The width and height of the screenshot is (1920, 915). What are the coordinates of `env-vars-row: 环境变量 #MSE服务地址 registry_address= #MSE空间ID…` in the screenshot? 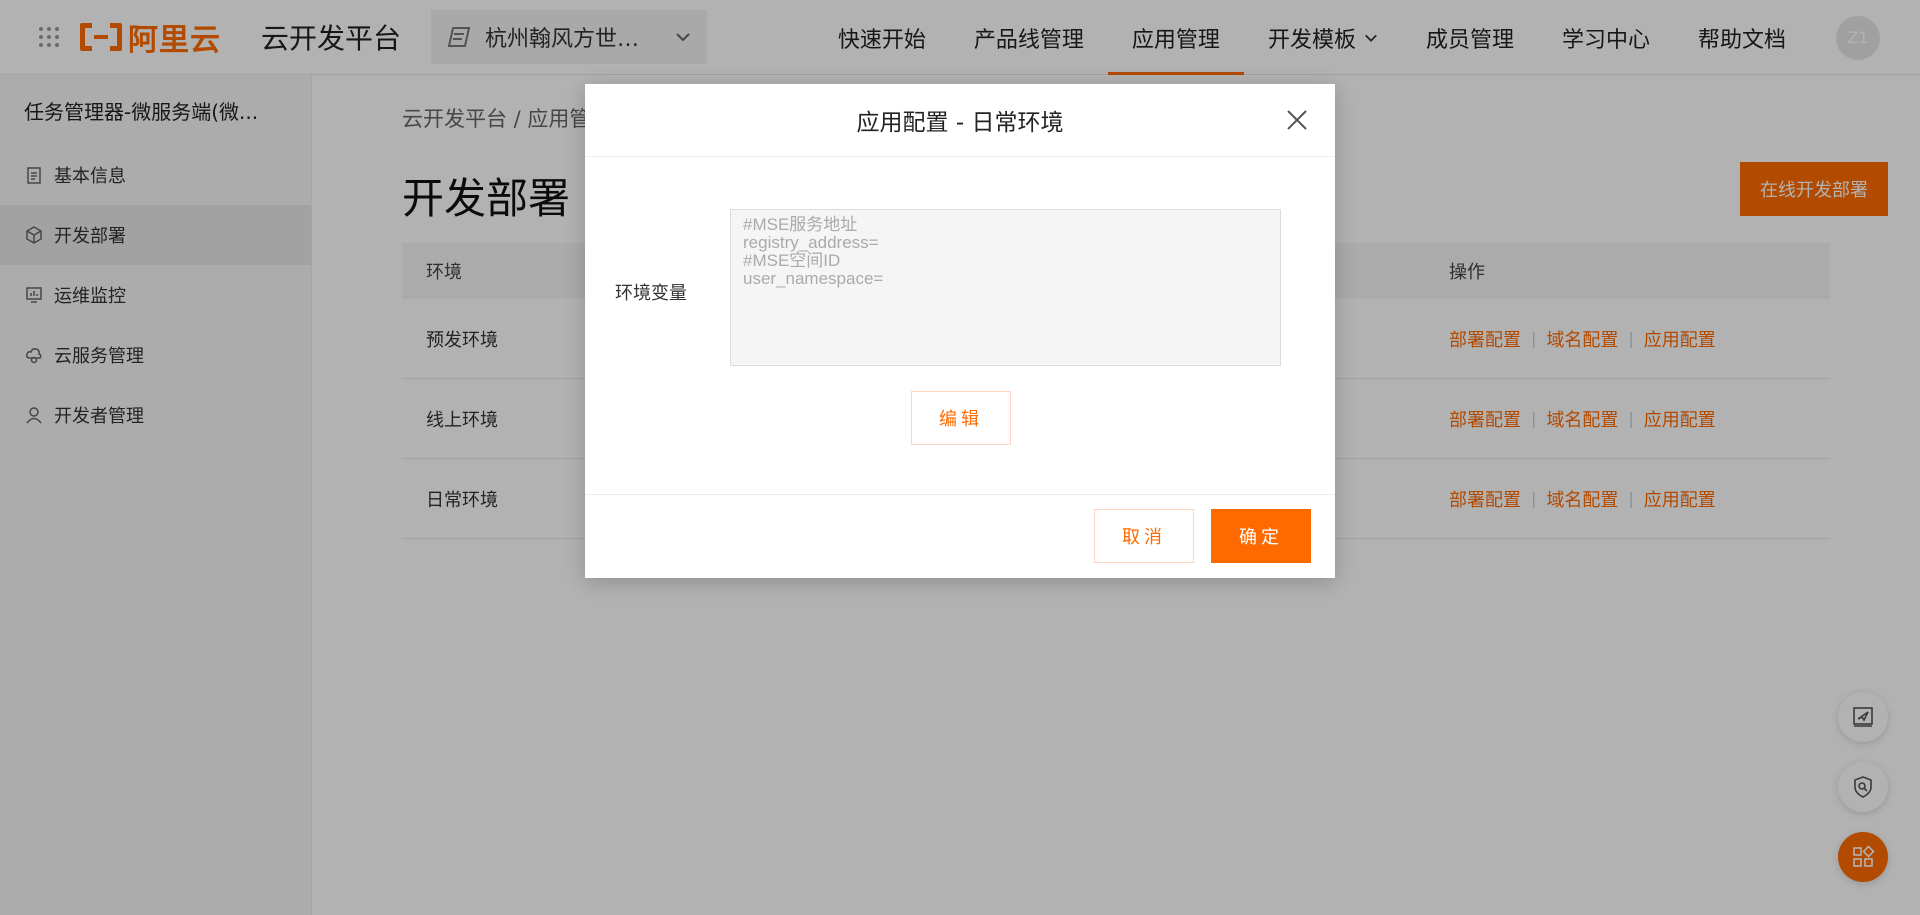 It's located at (948, 287).